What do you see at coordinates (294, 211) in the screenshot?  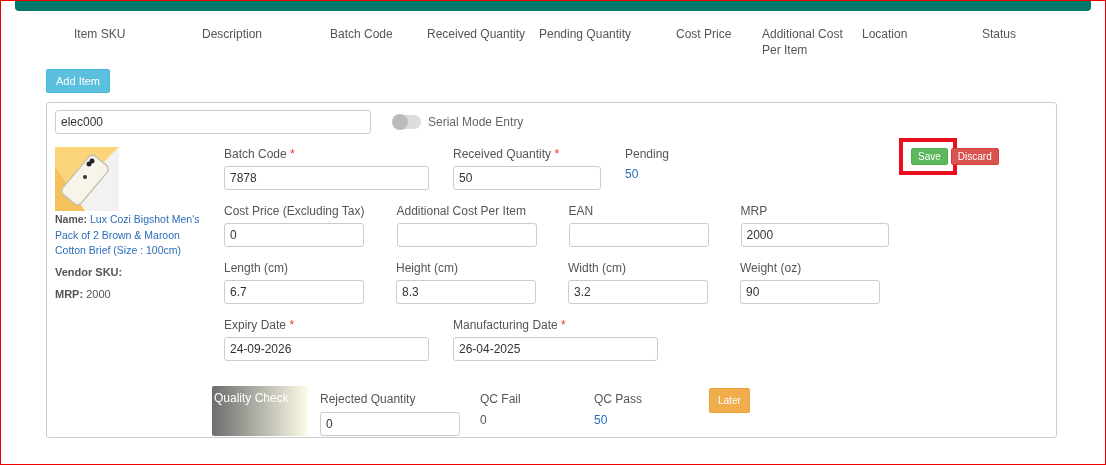 I see `field-label: Cost Price (Excluding Tax)` at bounding box center [294, 211].